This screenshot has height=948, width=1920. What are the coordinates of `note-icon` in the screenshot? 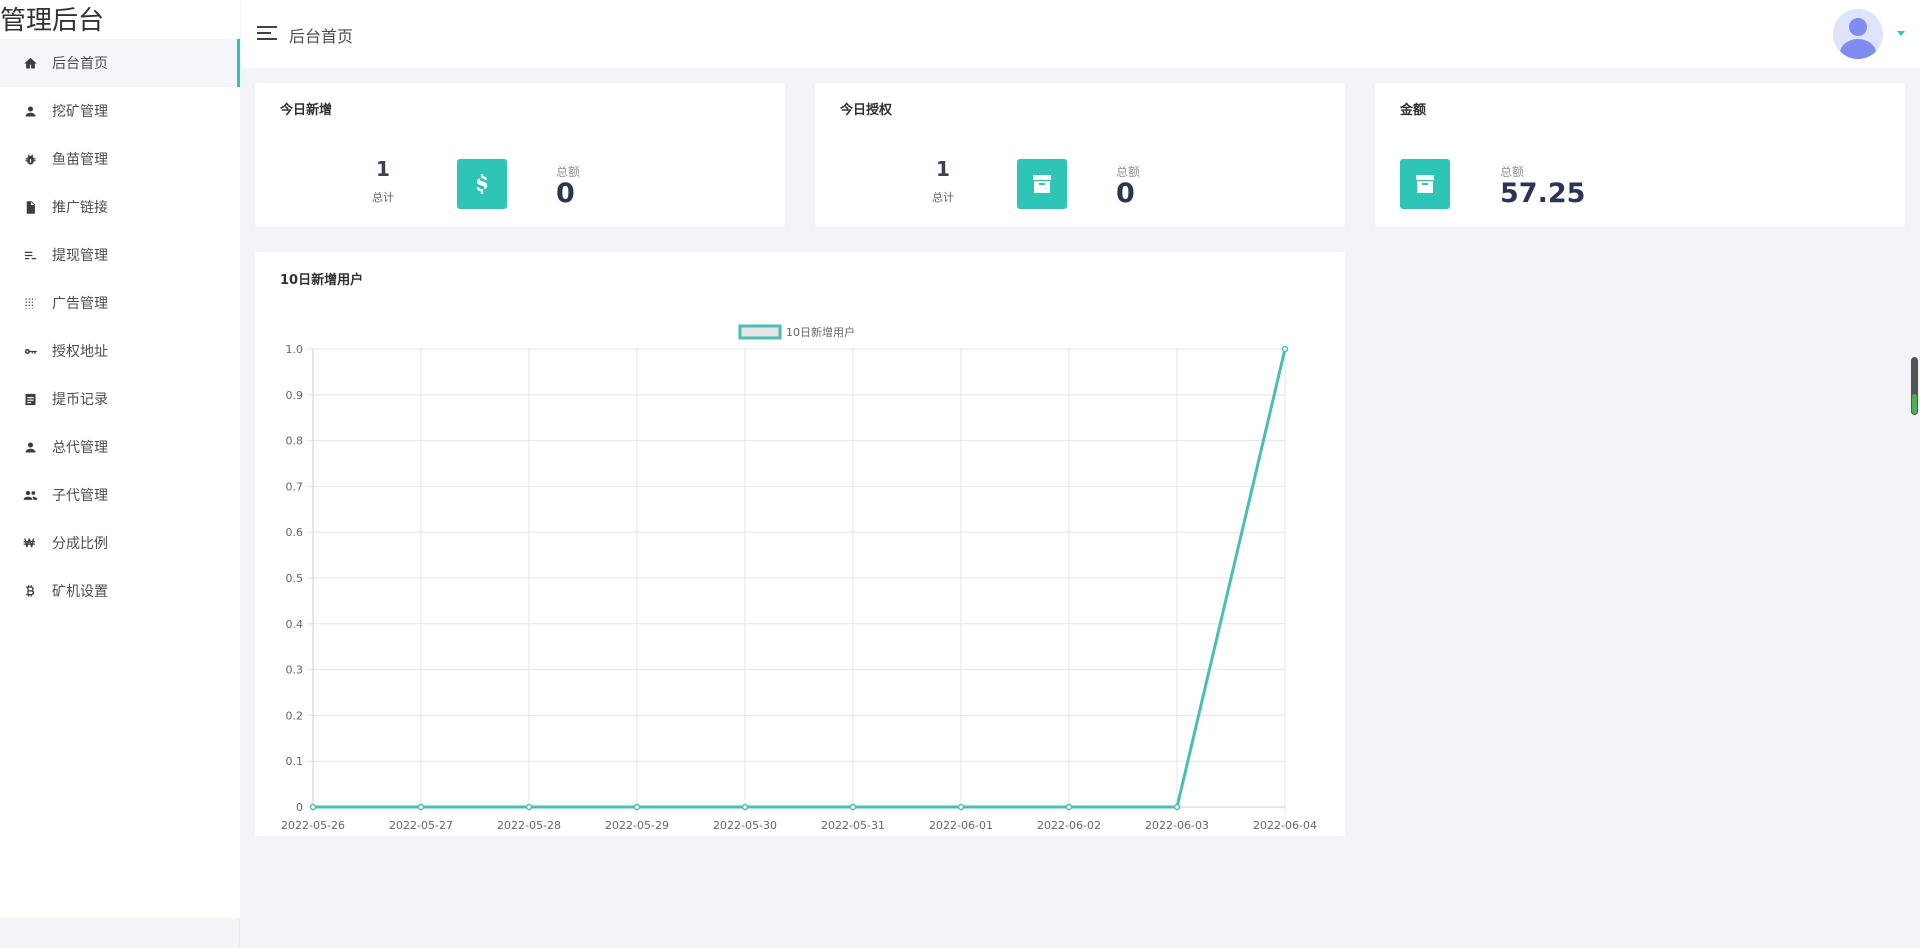 It's located at (30, 399).